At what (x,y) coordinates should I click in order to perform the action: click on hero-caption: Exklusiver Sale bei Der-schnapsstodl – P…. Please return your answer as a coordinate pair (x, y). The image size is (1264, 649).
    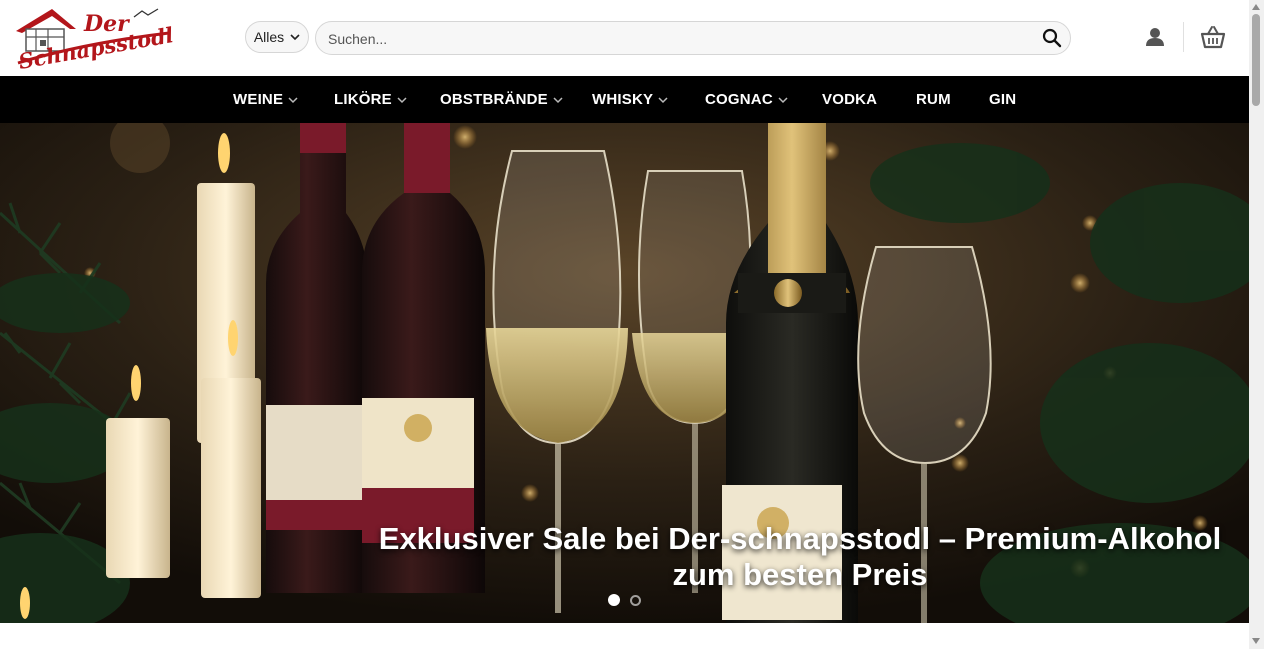
    Looking at the image, I should click on (800, 556).